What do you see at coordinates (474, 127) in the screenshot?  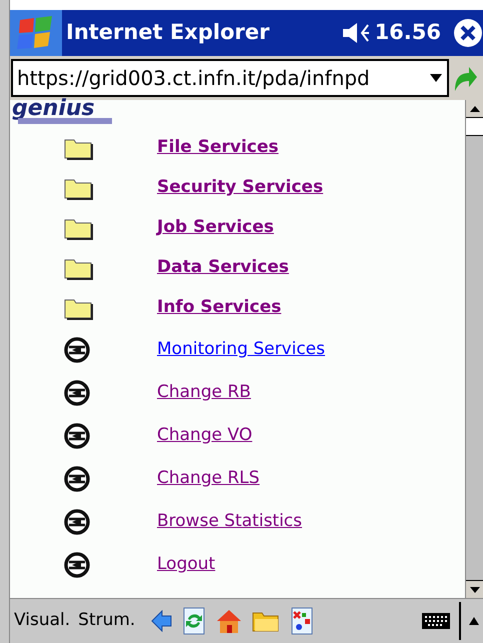 I see `scroll-thumb` at bounding box center [474, 127].